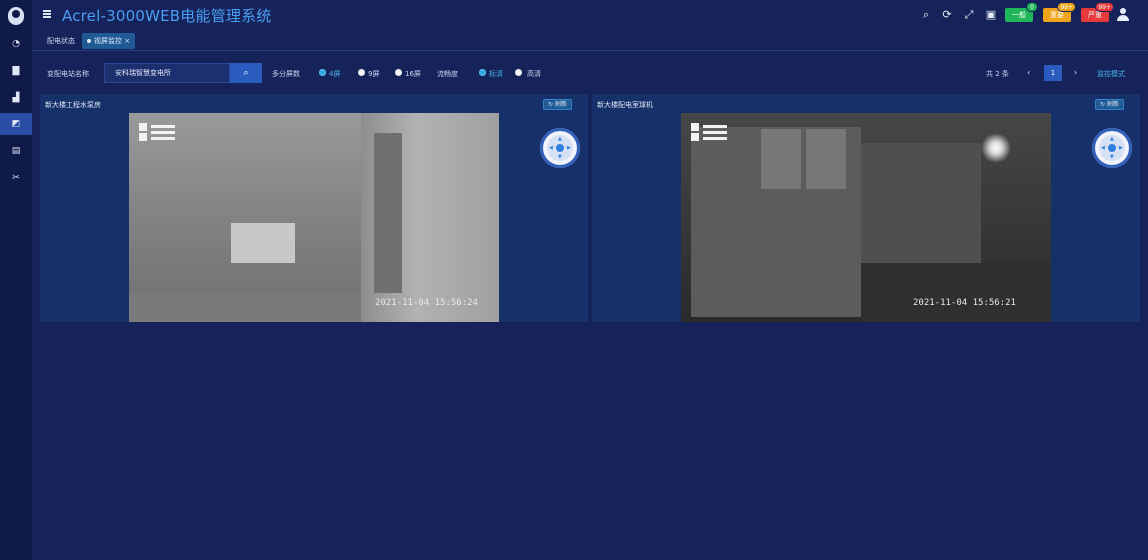  What do you see at coordinates (1053, 73) in the screenshot?
I see `pager-current: 1` at bounding box center [1053, 73].